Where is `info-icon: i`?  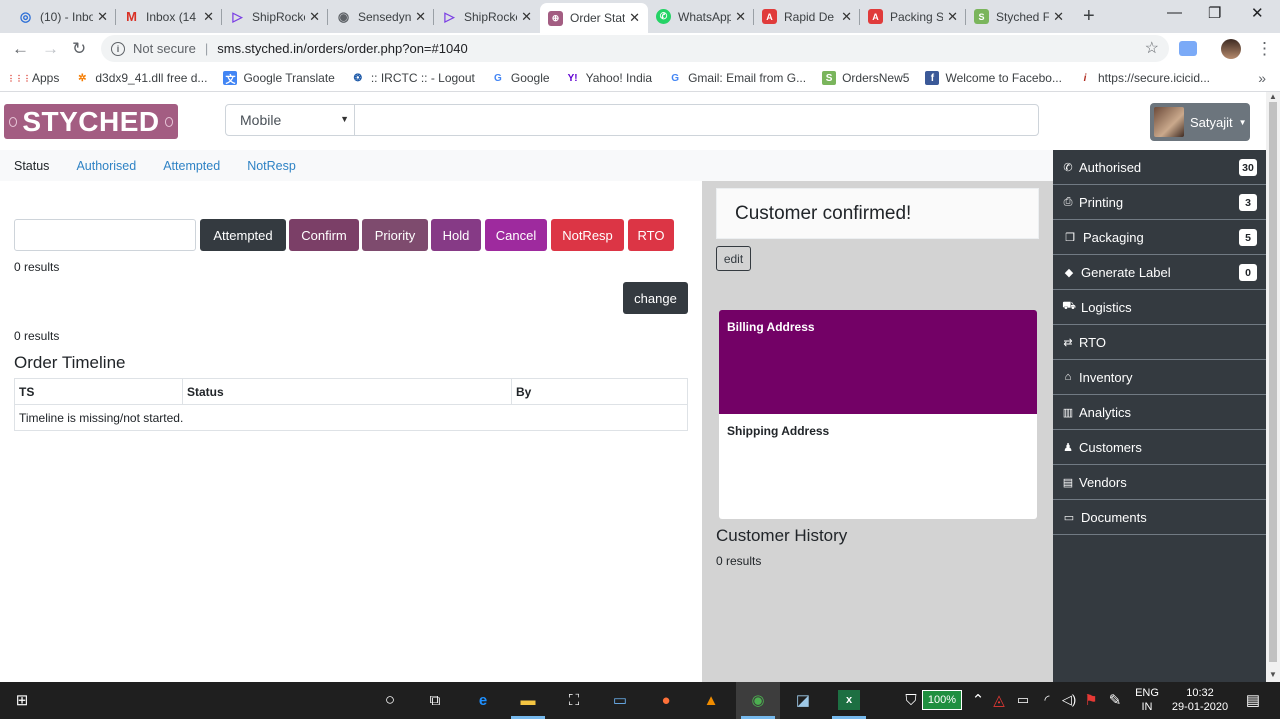
info-icon: i is located at coordinates (118, 48).